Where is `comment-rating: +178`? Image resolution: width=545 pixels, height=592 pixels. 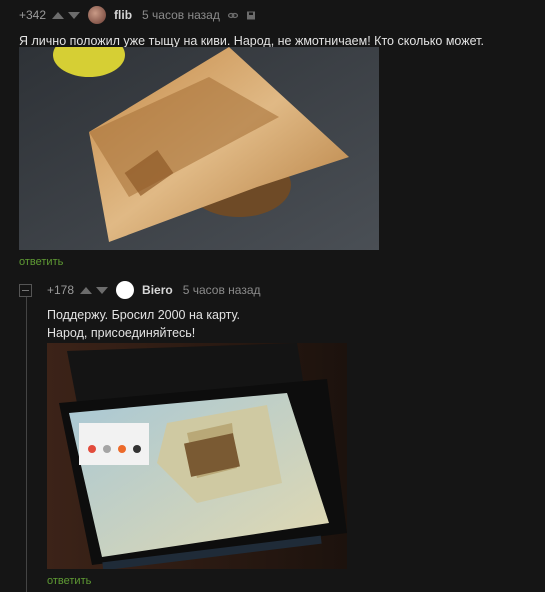
comment-rating: +178 is located at coordinates (61, 290).